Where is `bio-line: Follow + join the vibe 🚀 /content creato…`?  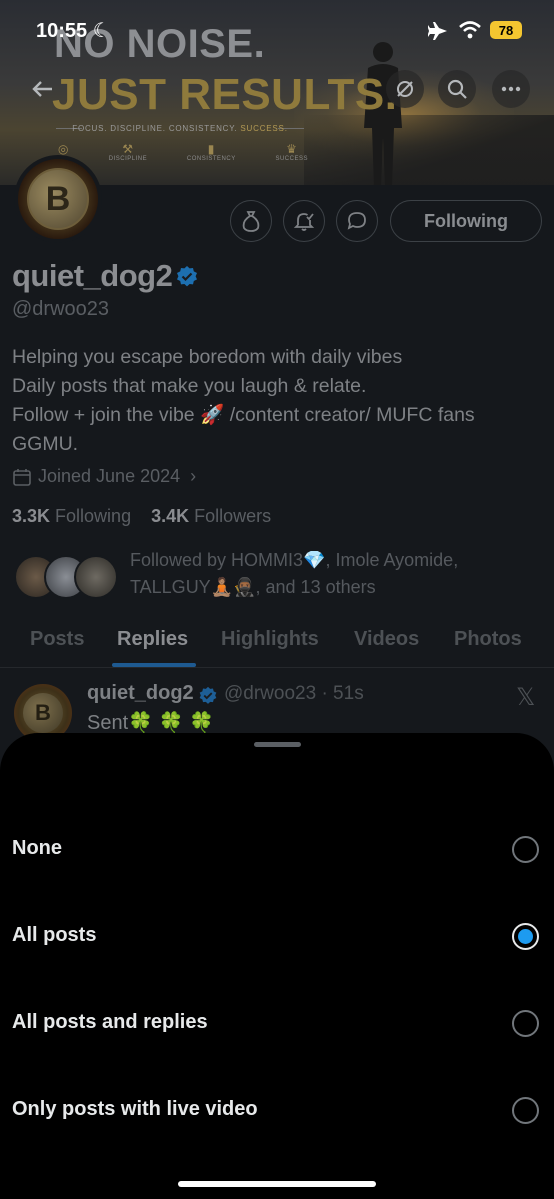
bio-line: Follow + join the vibe 🚀 /content creato… is located at coordinates (243, 415).